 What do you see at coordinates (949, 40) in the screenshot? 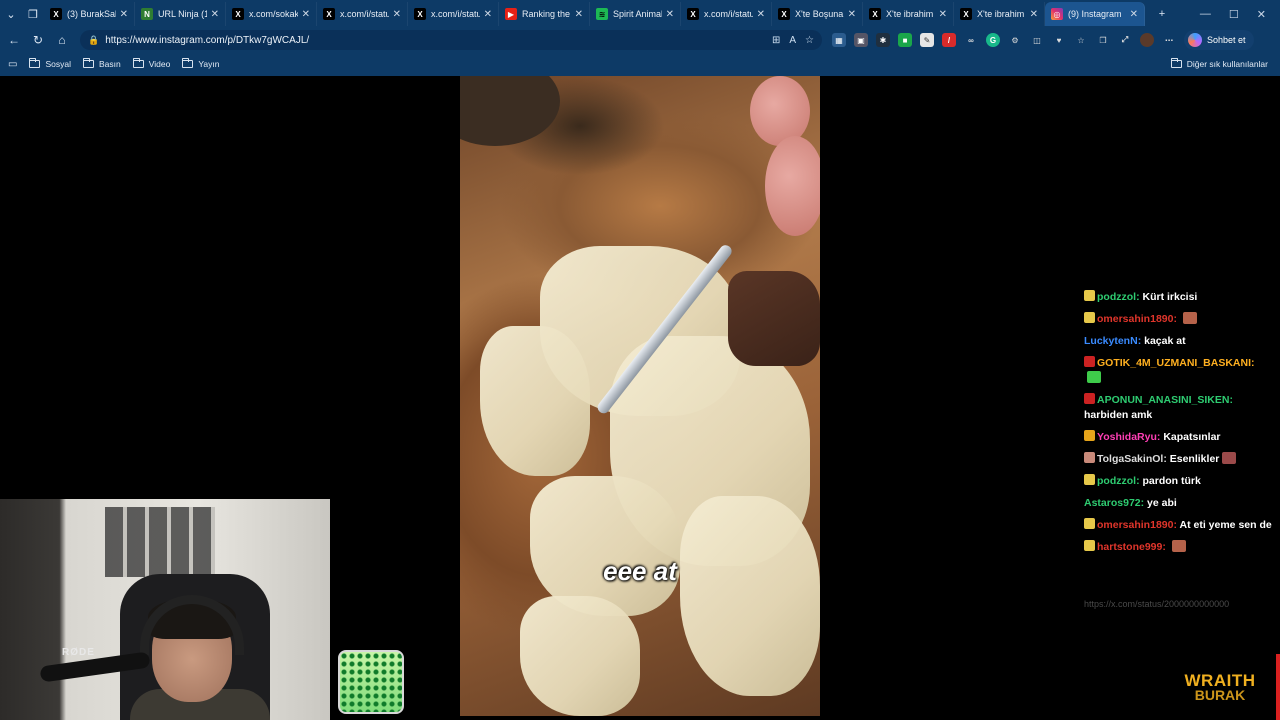
I see `extension-red-icon: /` at bounding box center [949, 40].